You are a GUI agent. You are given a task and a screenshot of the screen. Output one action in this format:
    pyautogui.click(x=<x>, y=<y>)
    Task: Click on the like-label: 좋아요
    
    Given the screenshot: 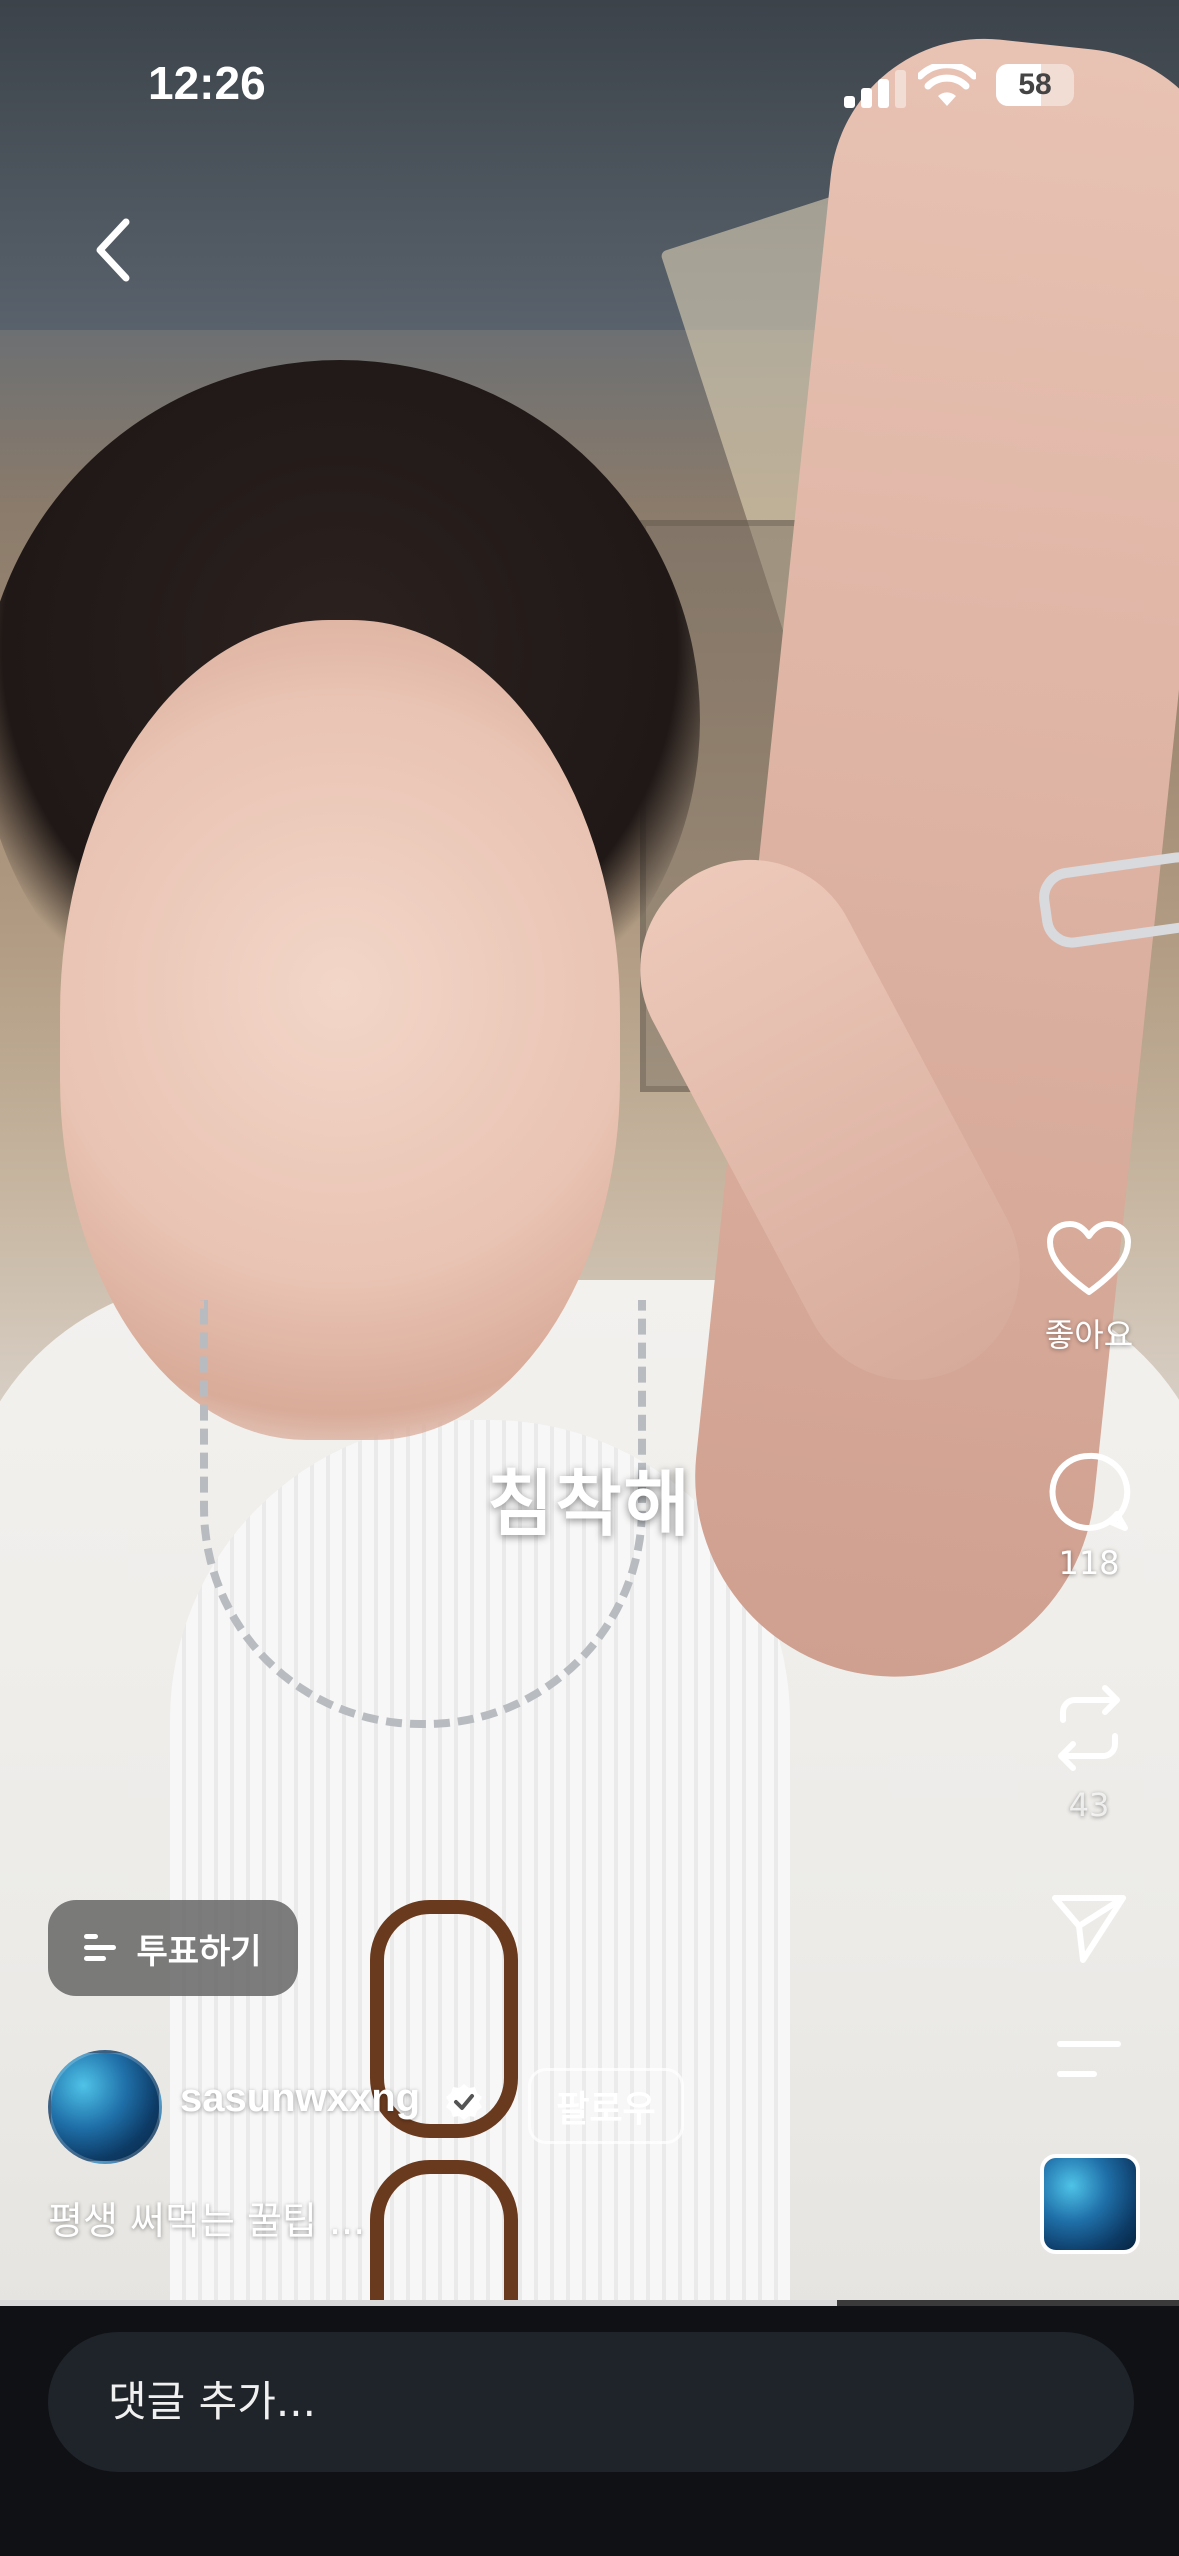 What is the action you would take?
    pyautogui.click(x=1089, y=1335)
    